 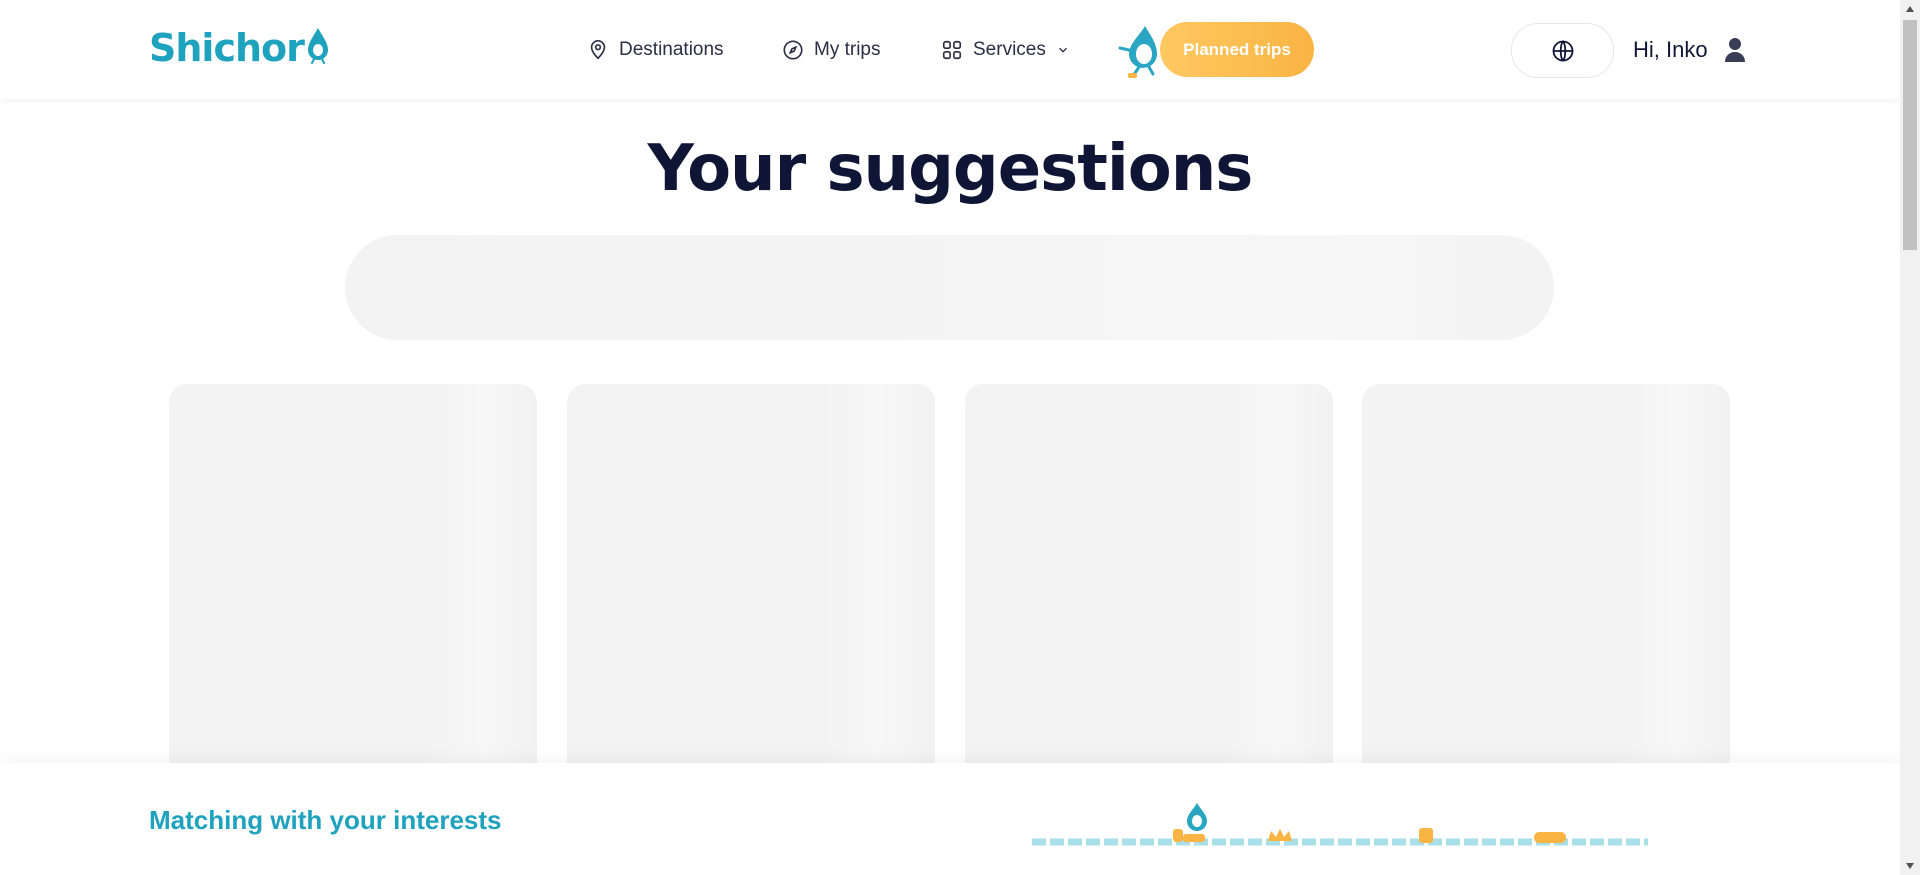 I want to click on logo-text: Shichor, so click(x=227, y=48).